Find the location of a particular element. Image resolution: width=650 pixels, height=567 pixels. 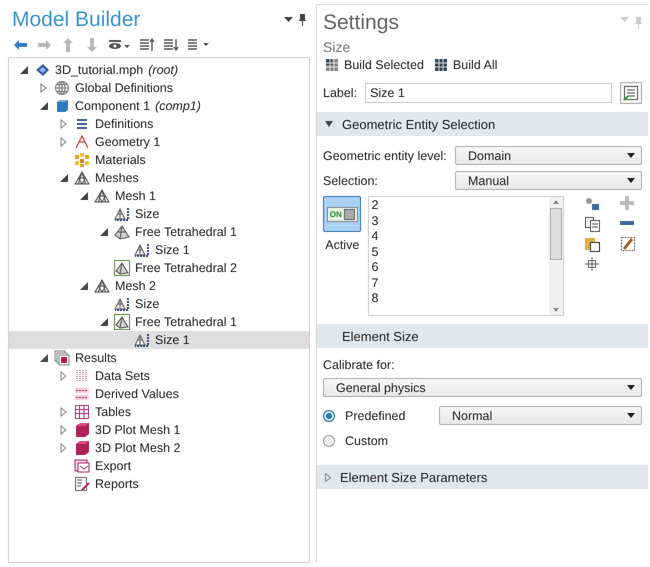

section-header: Geometric Entity Selection is located at coordinates (482, 124).